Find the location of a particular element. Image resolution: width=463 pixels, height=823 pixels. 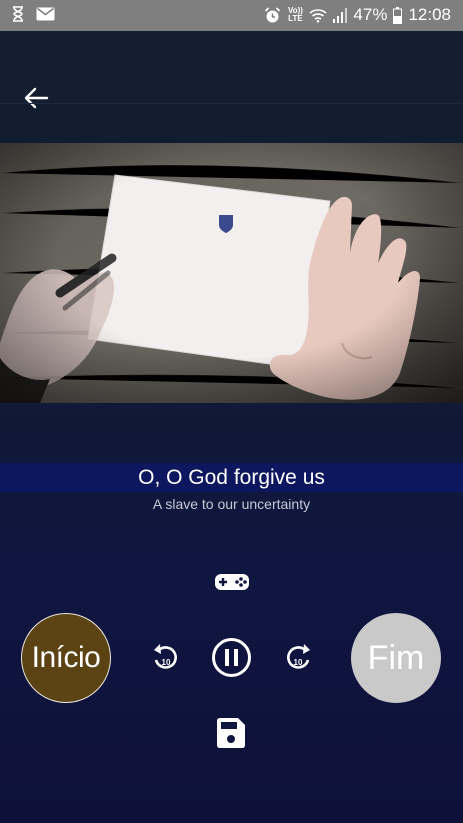

current-lyric-line: O, O God forgive us is located at coordinates (231, 477).